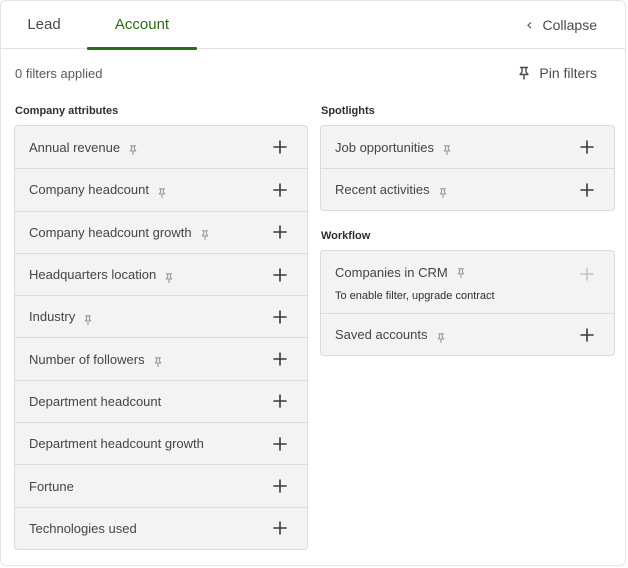 This screenshot has width=628, height=568. Describe the element at coordinates (67, 111) in the screenshot. I see `section-title-company-attributes: Company attributes` at that location.